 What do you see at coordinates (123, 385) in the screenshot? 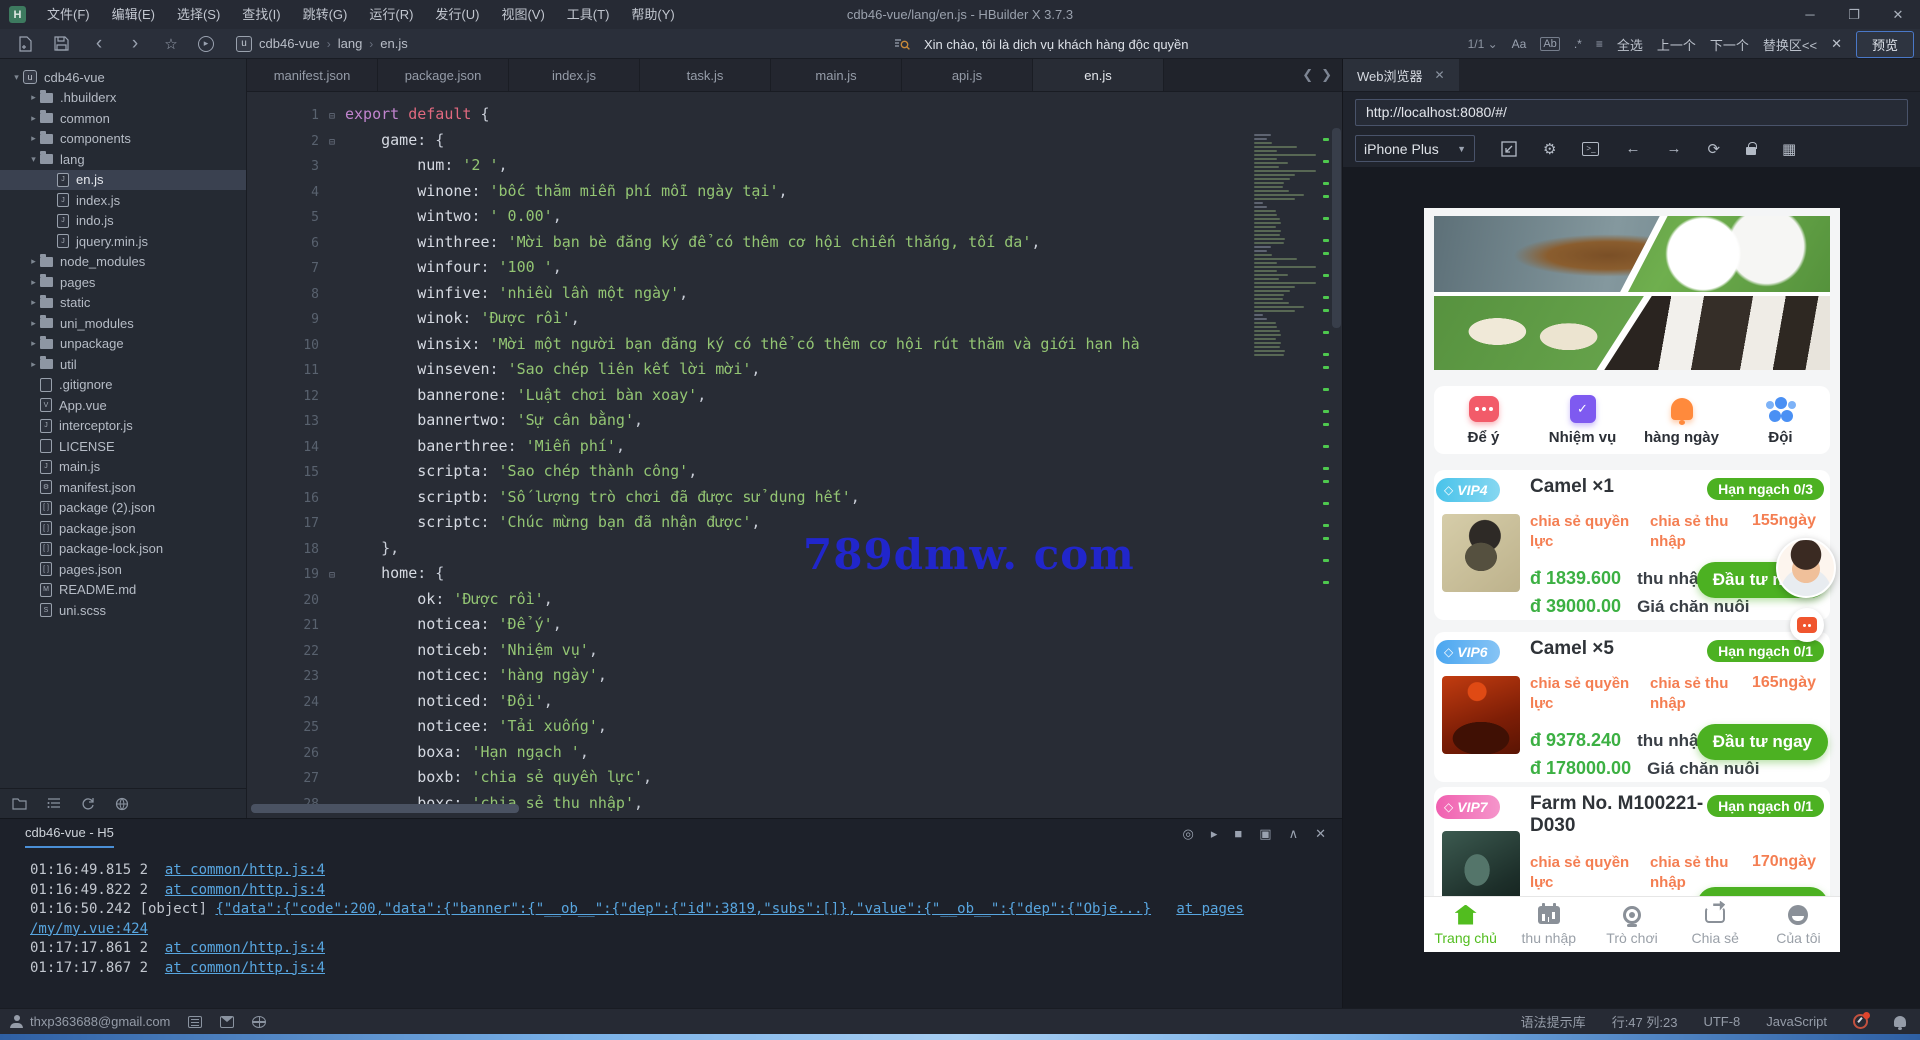
I see `tree-item: .gitignore` at bounding box center [123, 385].